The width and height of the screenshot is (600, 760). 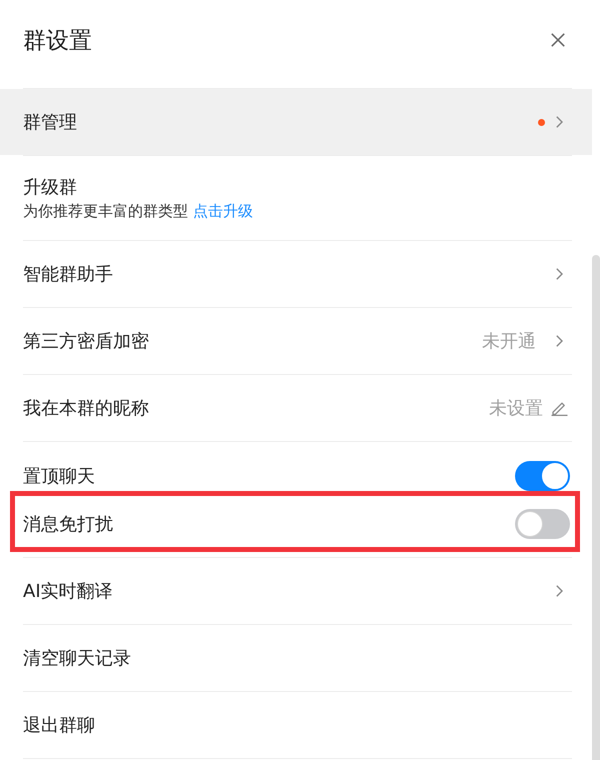 I want to click on settings-item: 群管理, so click(x=296, y=122).